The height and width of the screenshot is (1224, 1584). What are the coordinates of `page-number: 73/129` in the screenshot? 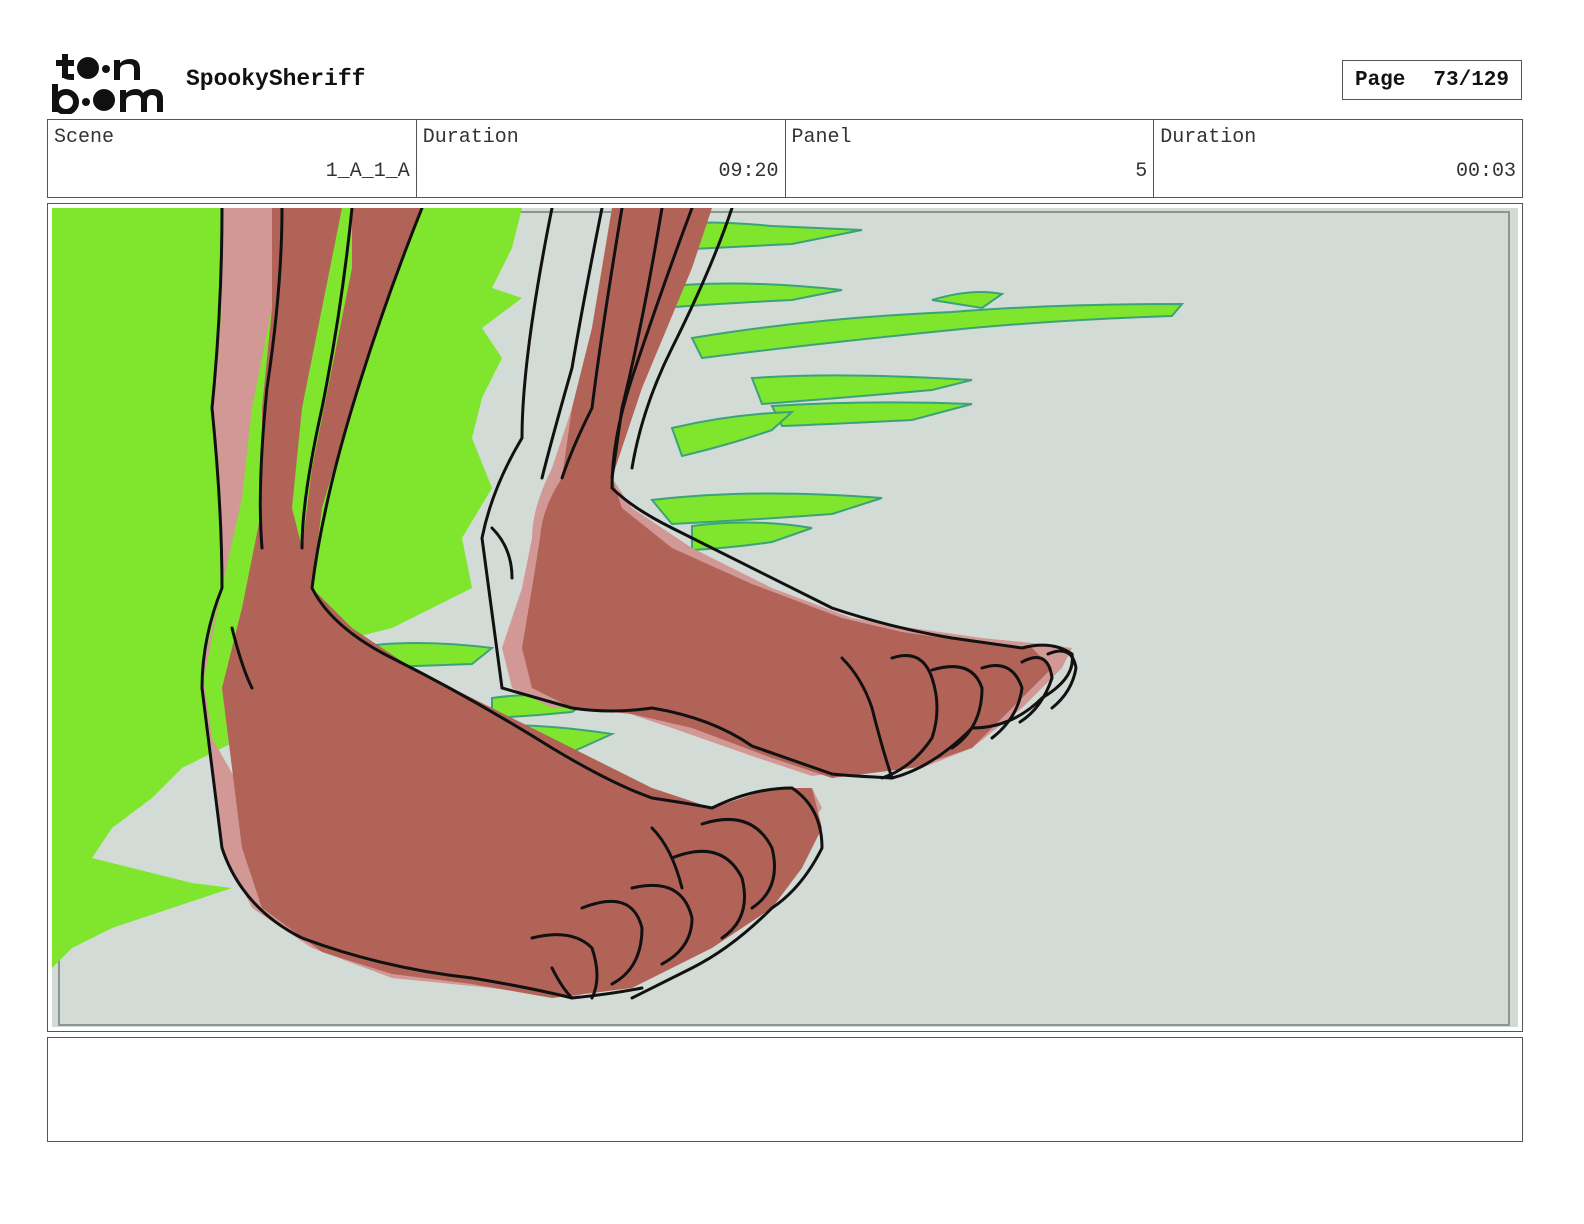 It's located at (1471, 80).